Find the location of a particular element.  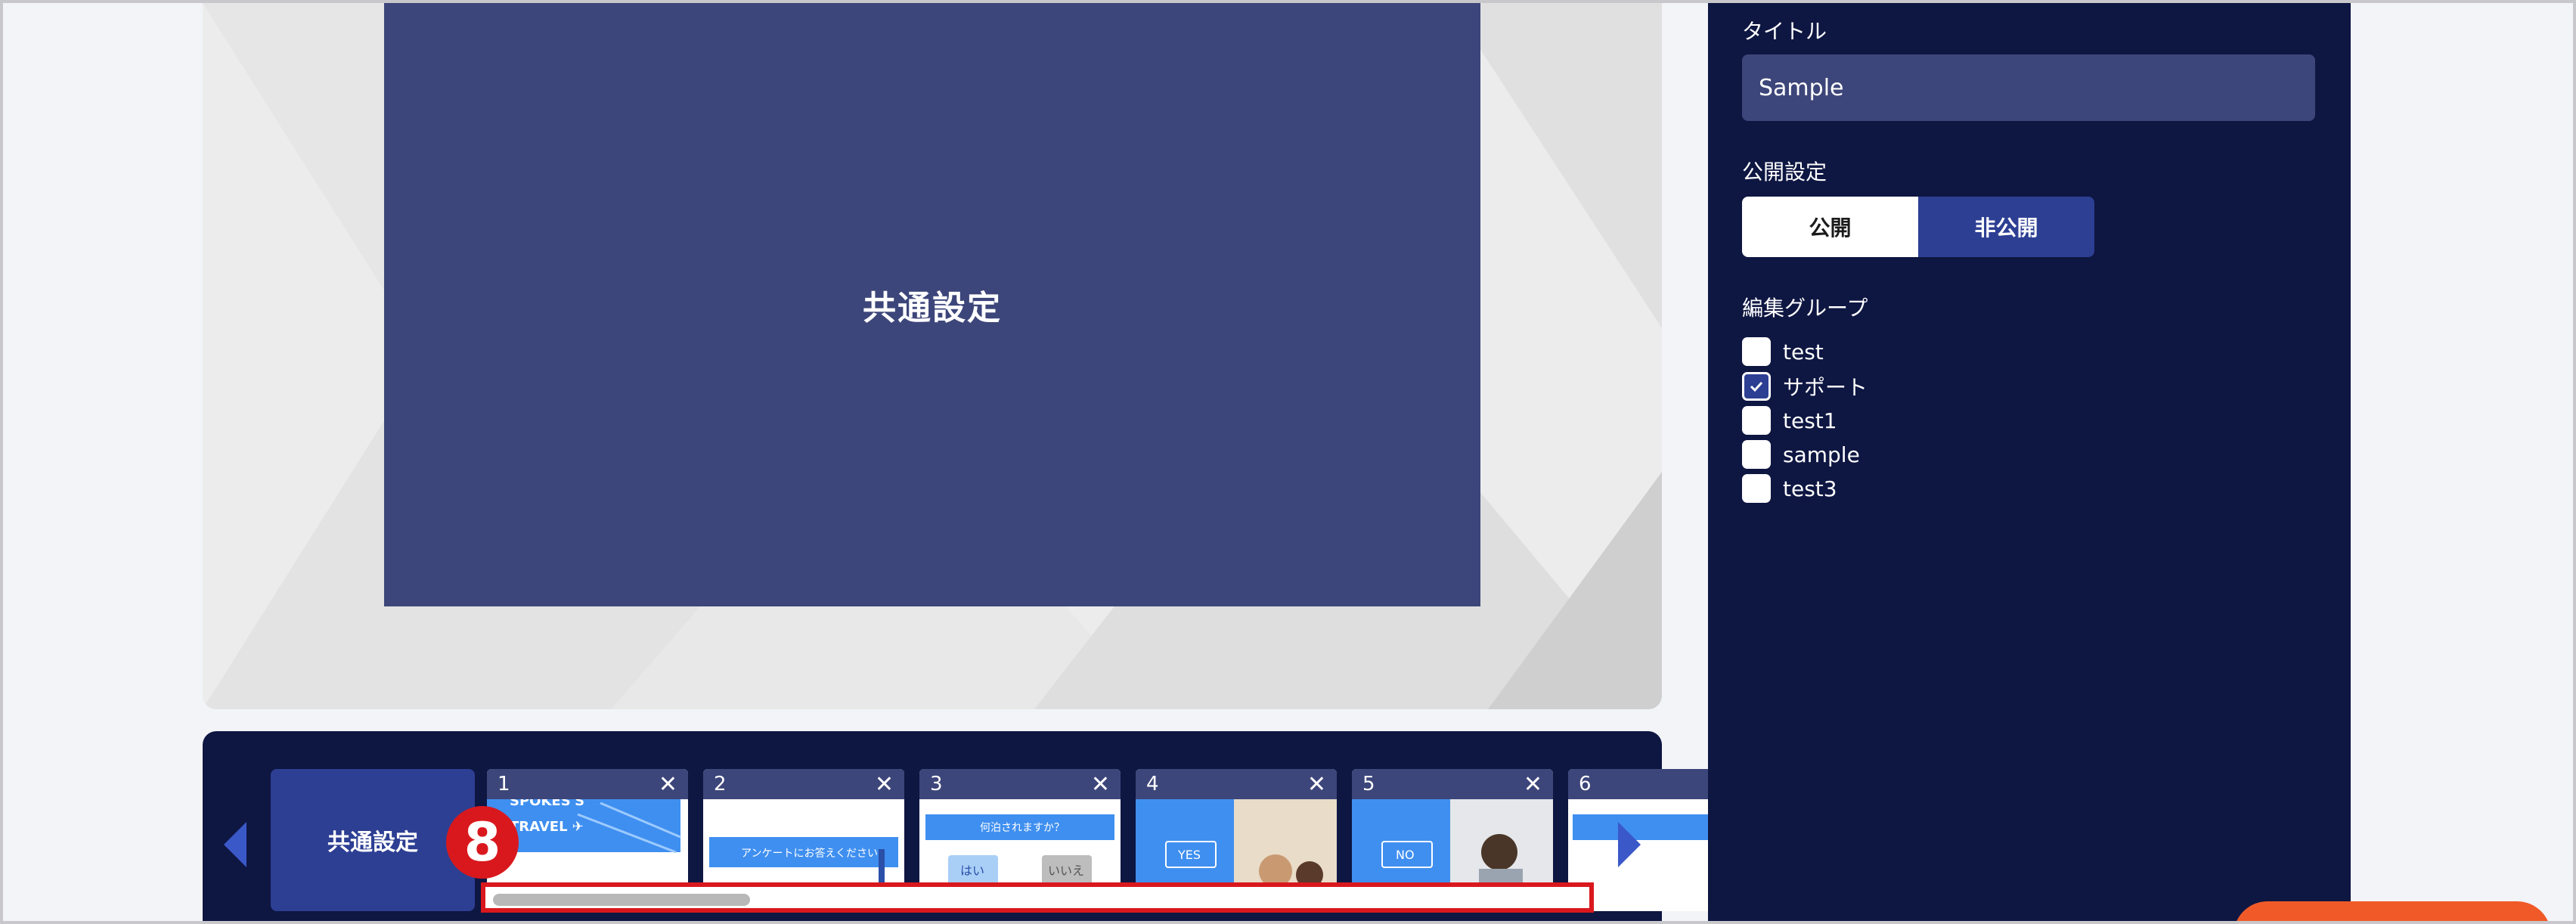

visibility-toggle: 公開 非公開 is located at coordinates (1918, 227).